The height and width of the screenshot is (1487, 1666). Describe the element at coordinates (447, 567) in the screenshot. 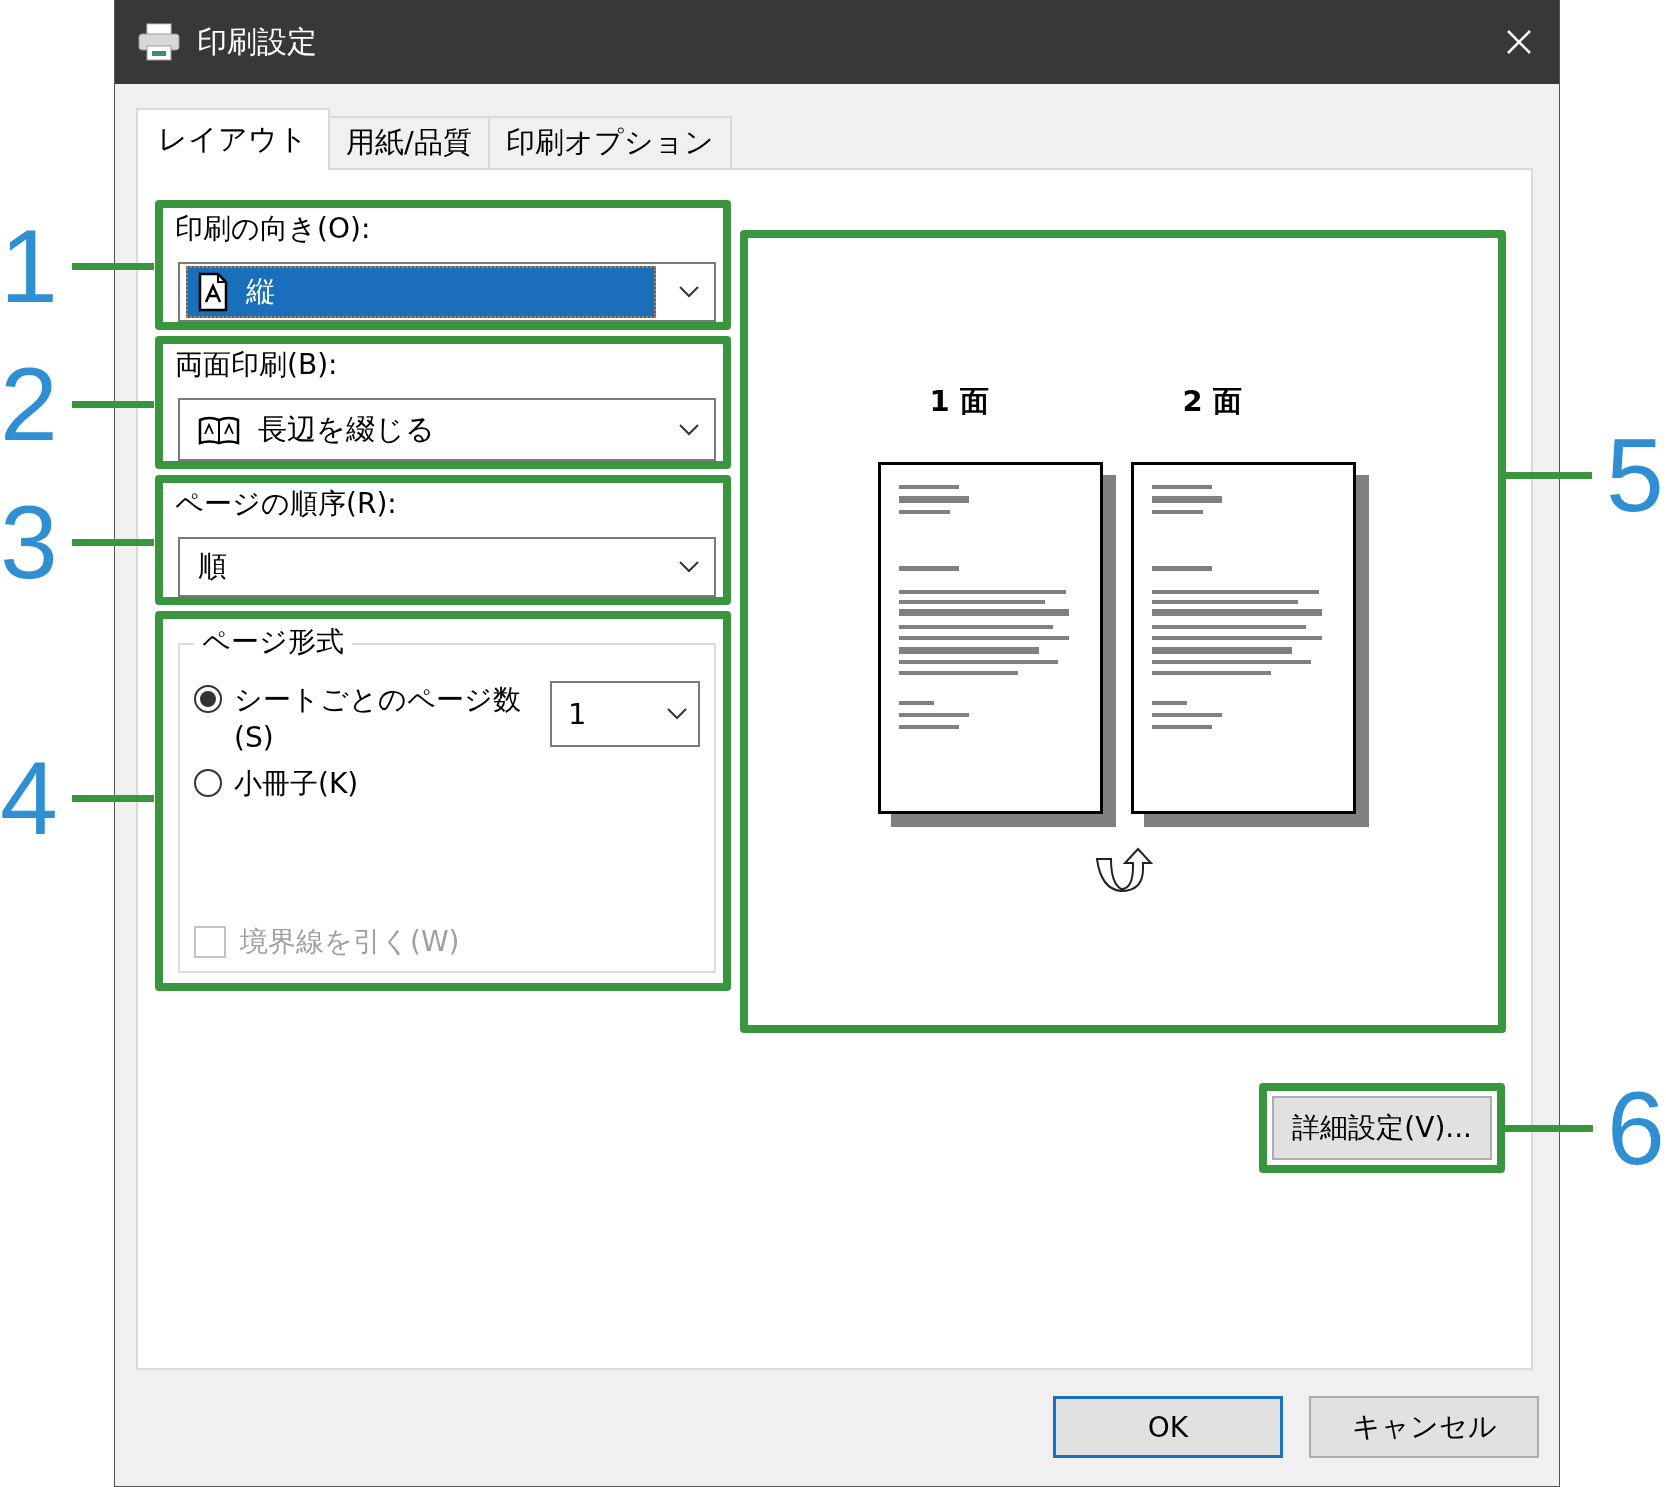

I see `dropdown: 順` at that location.